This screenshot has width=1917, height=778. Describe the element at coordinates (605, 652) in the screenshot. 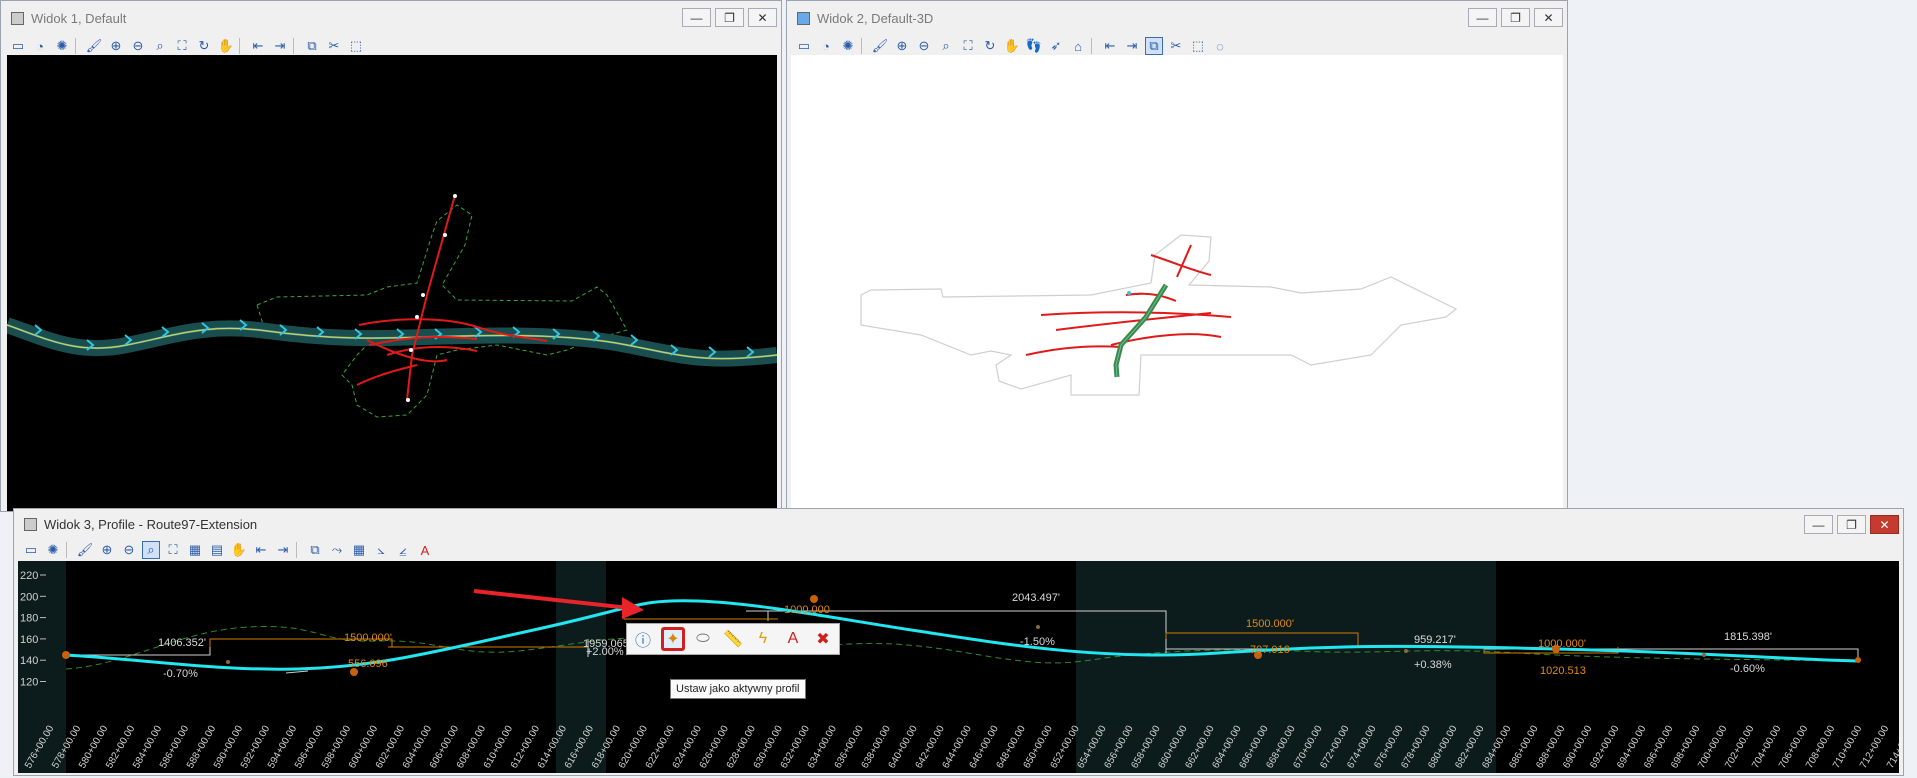

I see `profile-label: +2.00%` at that location.